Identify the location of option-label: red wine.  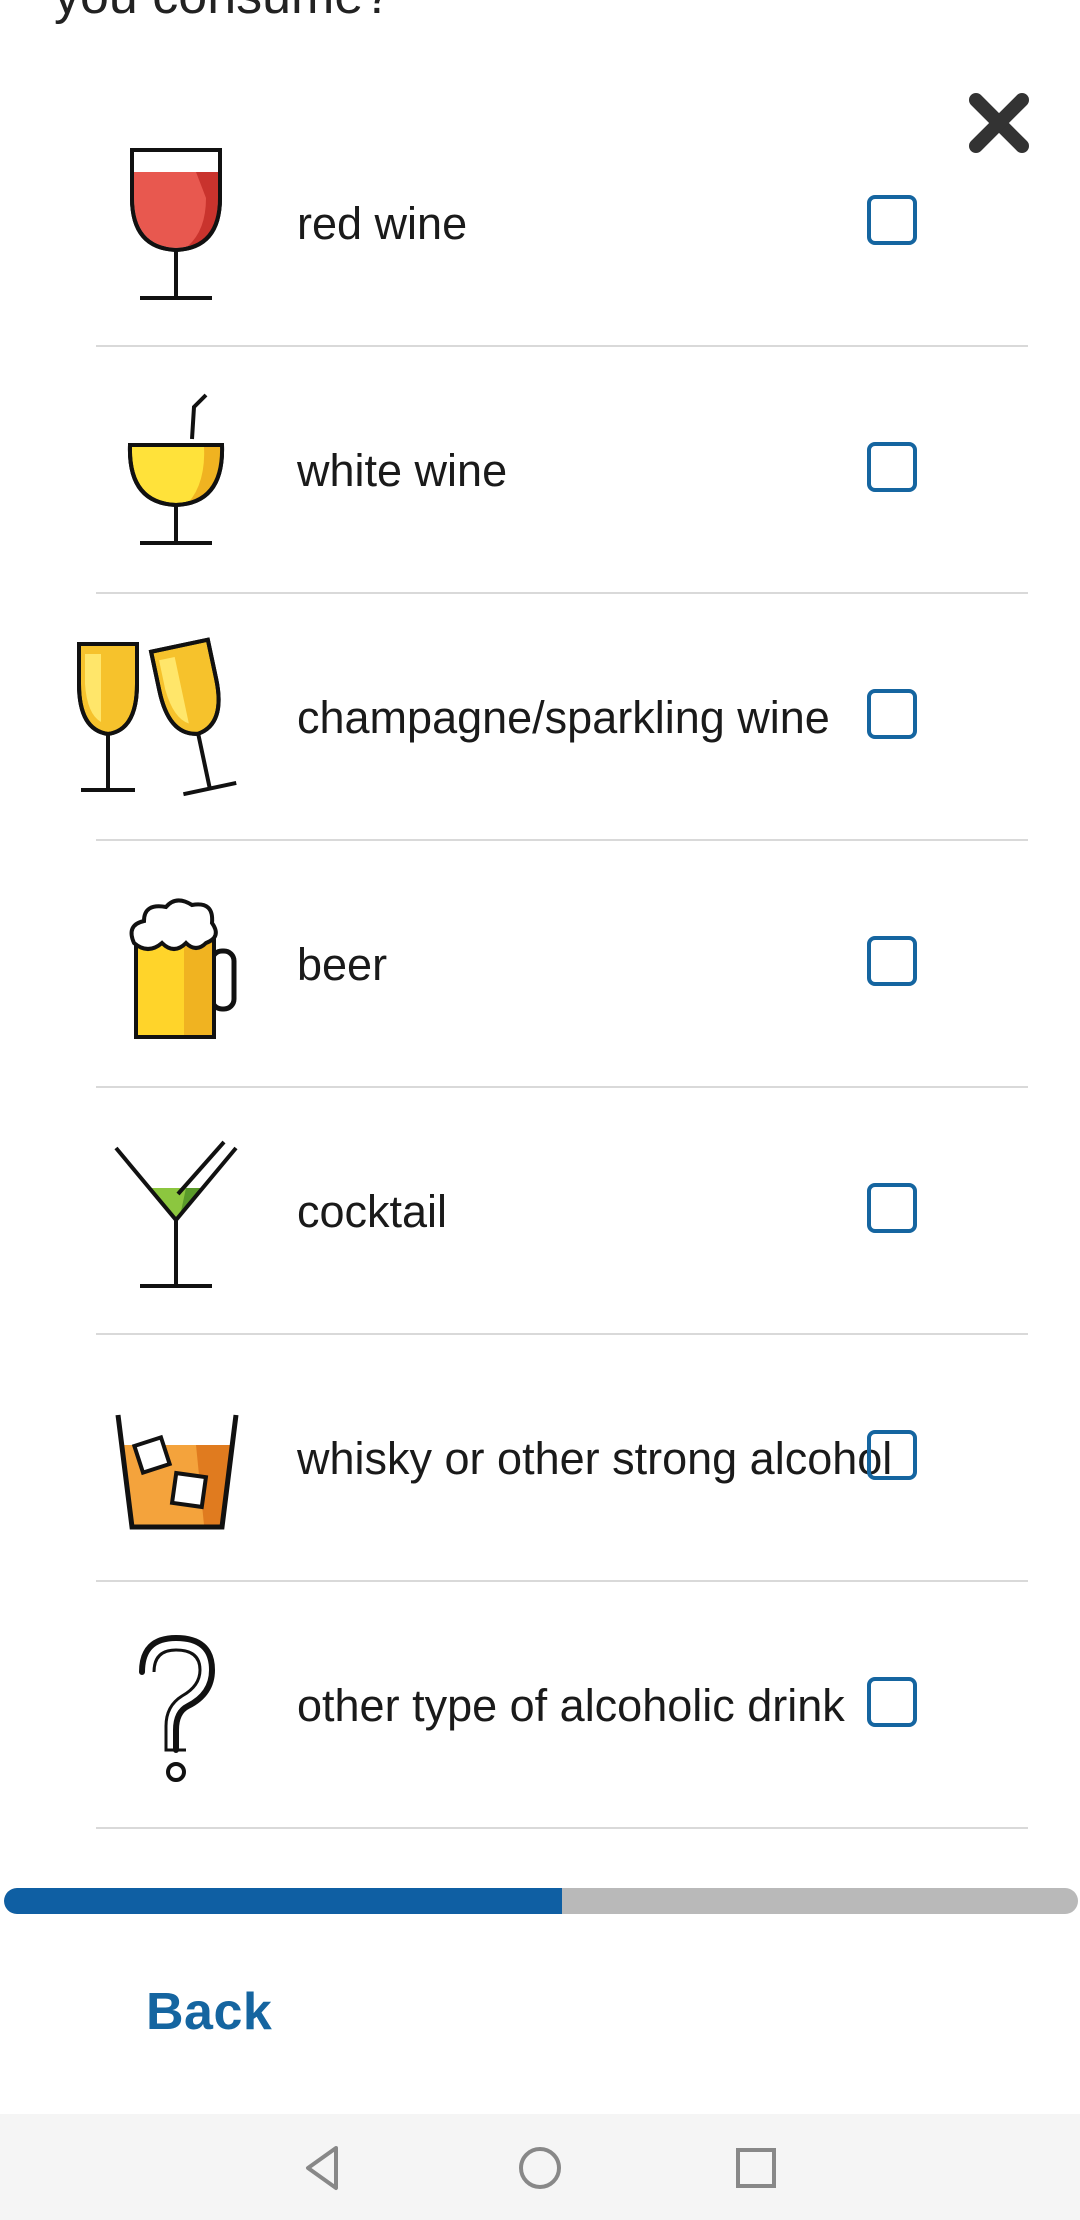
(382, 223).